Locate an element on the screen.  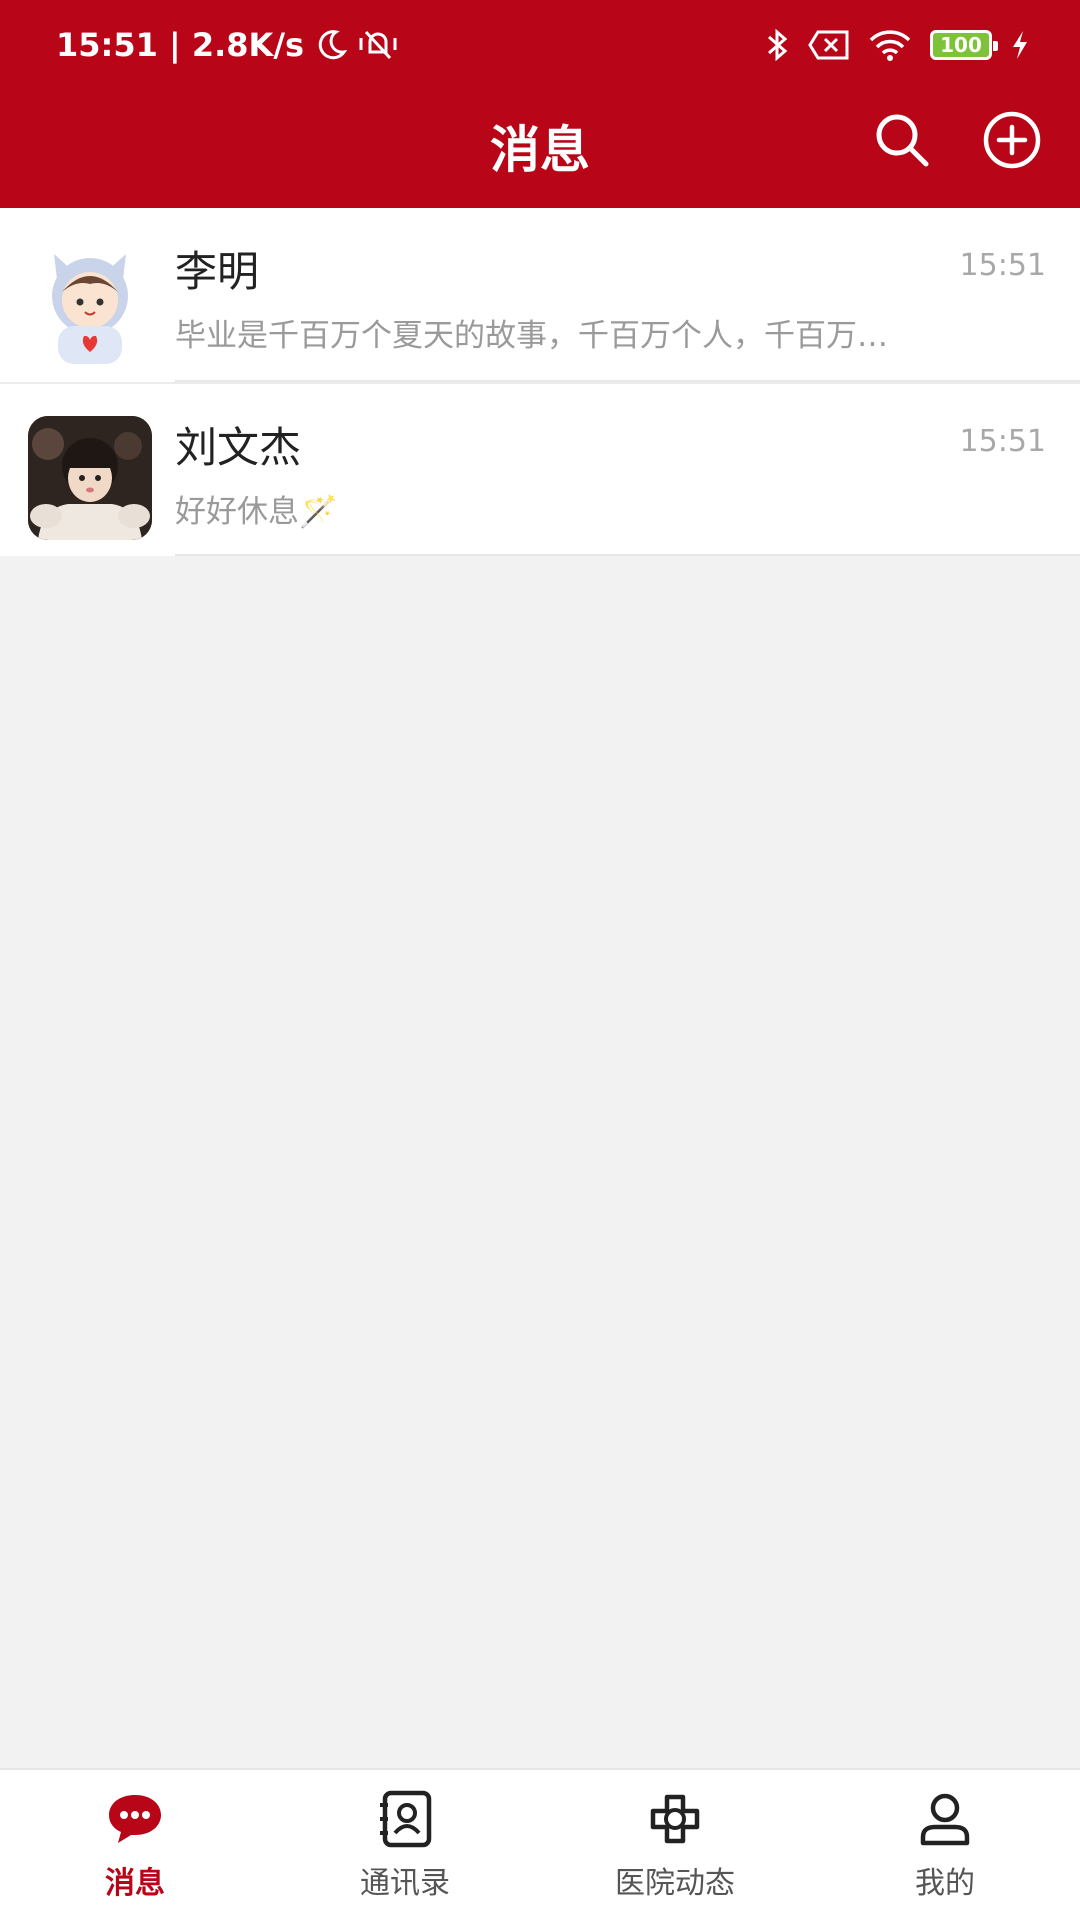
tab-profile: 我的 is located at coordinates (945, 1845).